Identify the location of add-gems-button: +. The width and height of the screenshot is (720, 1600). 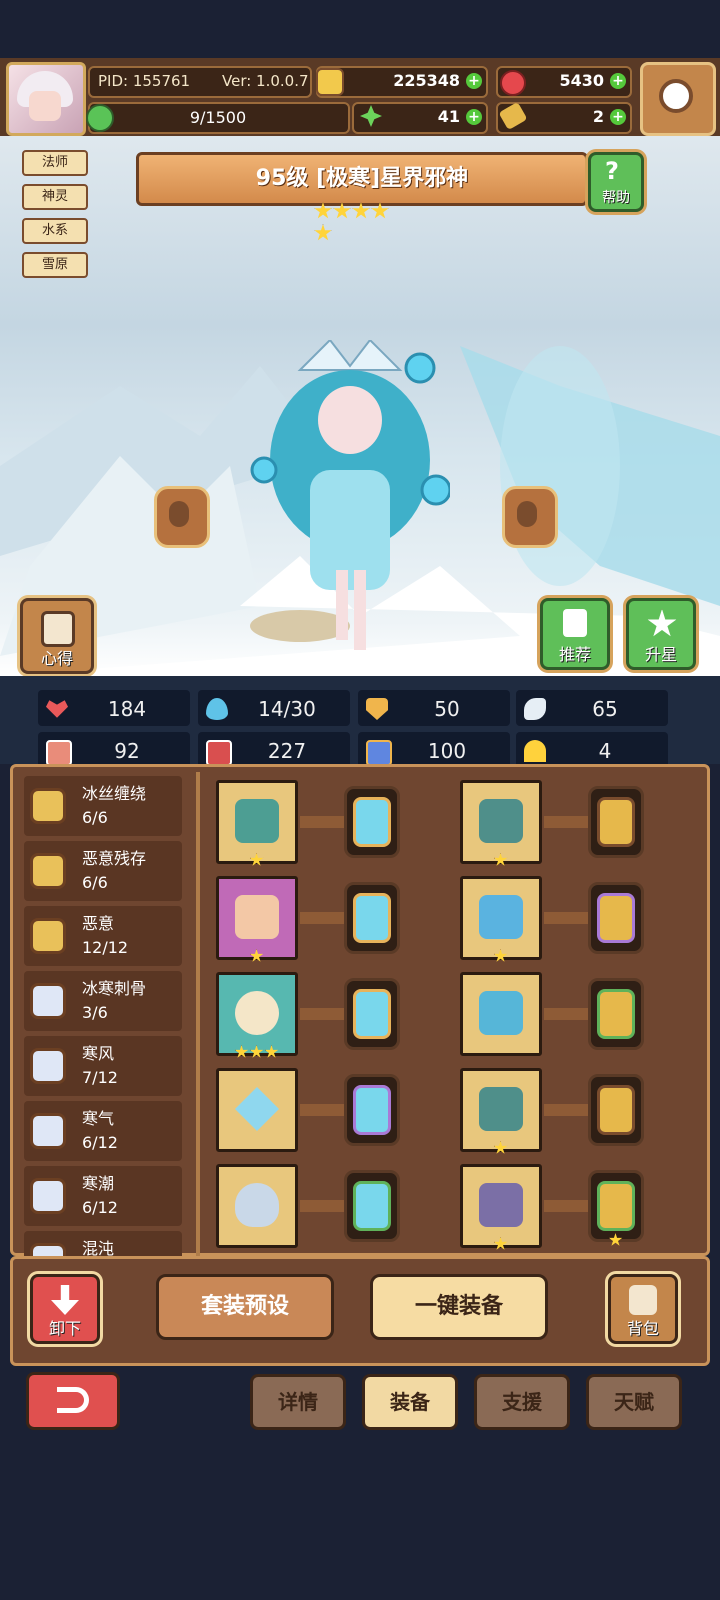
(618, 81).